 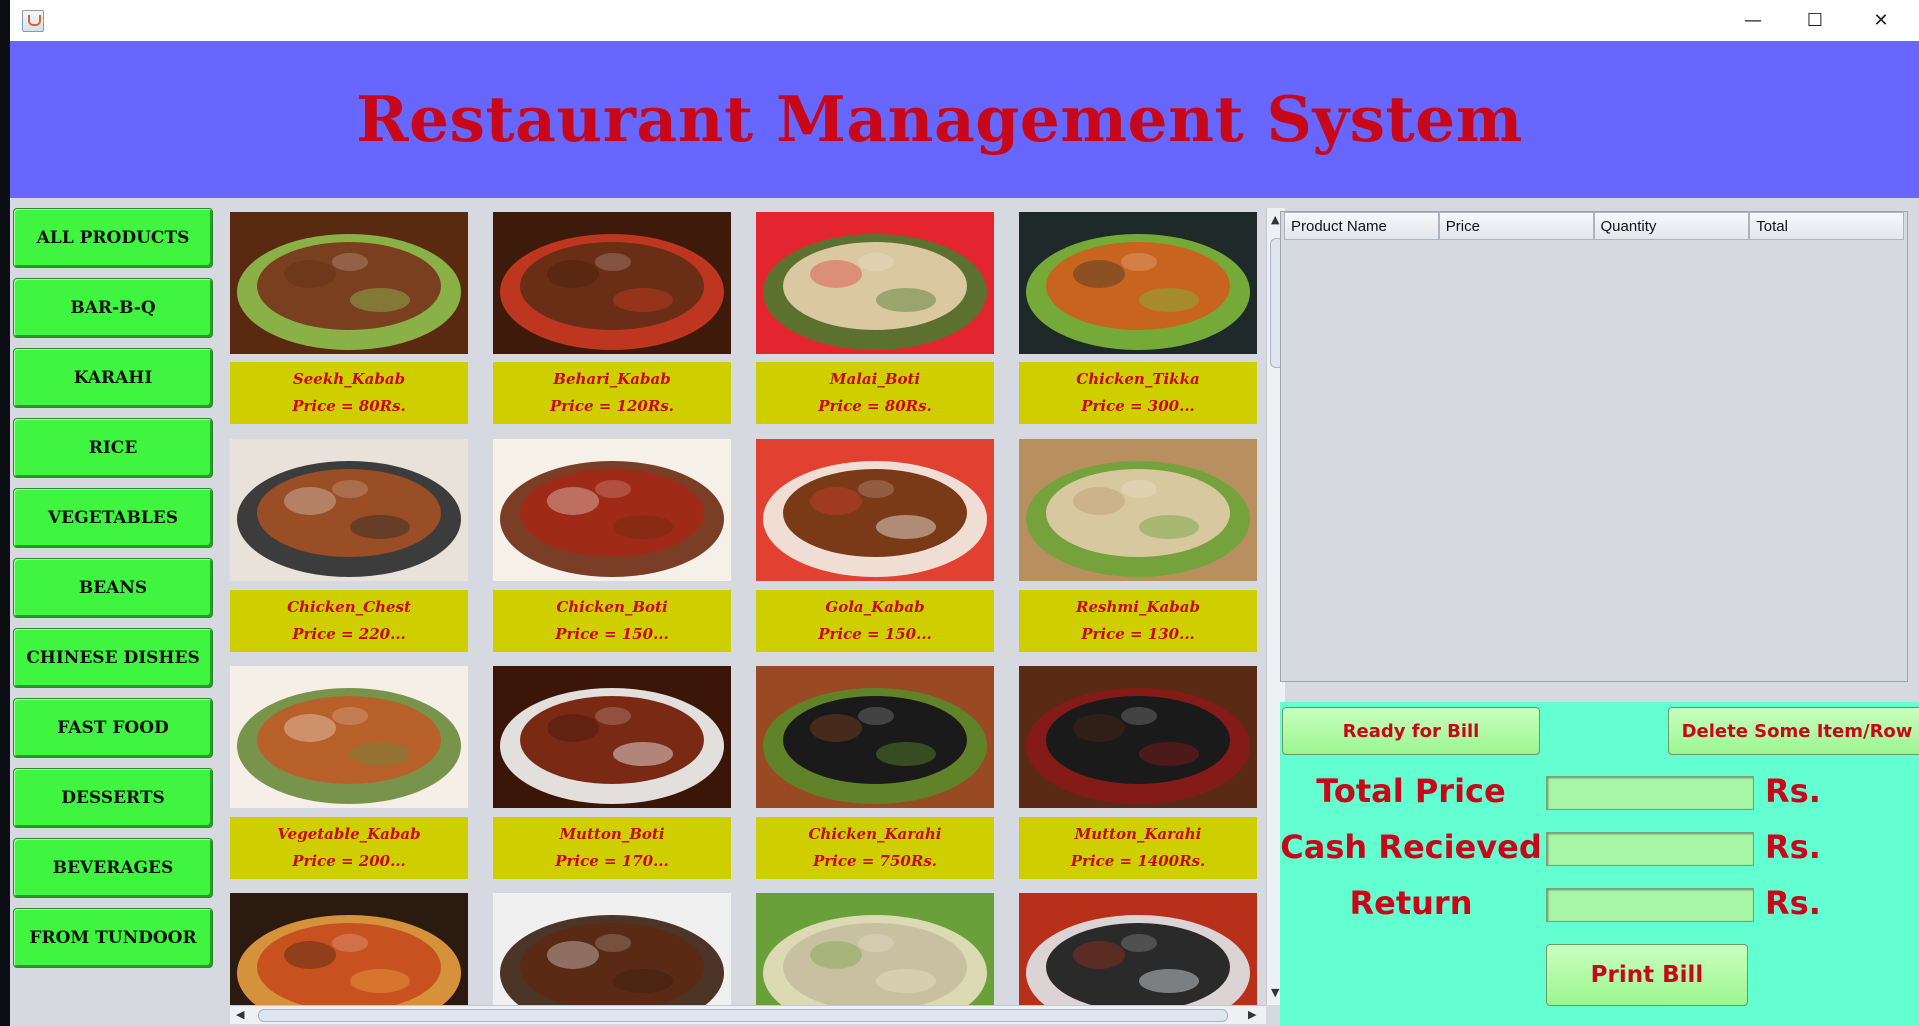 What do you see at coordinates (964, 21) in the screenshot?
I see `title-bar: — ☐ ✕` at bounding box center [964, 21].